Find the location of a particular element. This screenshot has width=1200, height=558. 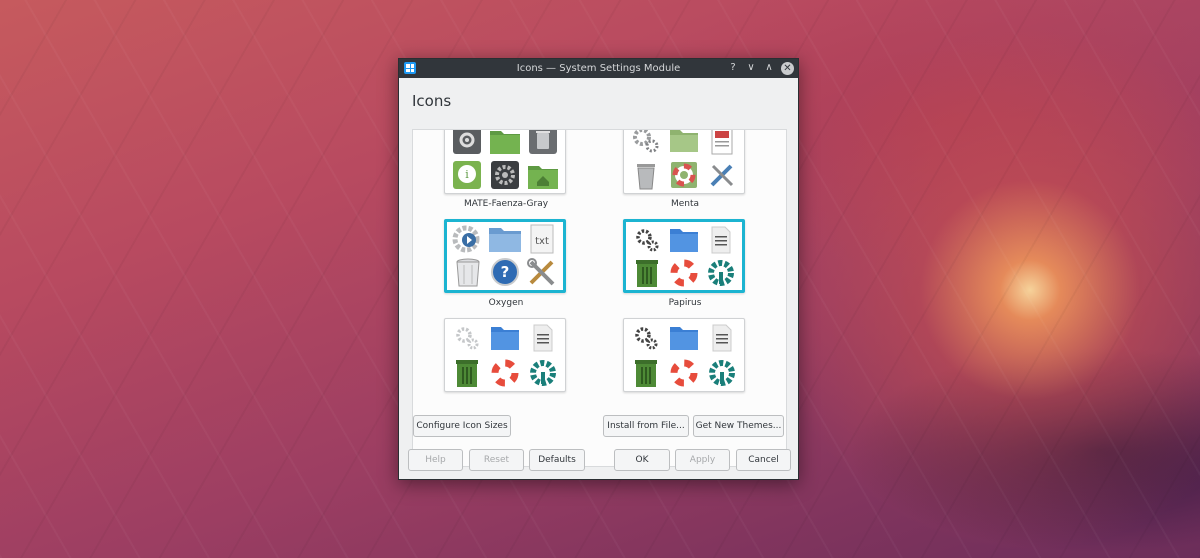

svg-text: i is located at coordinates (467, 174).